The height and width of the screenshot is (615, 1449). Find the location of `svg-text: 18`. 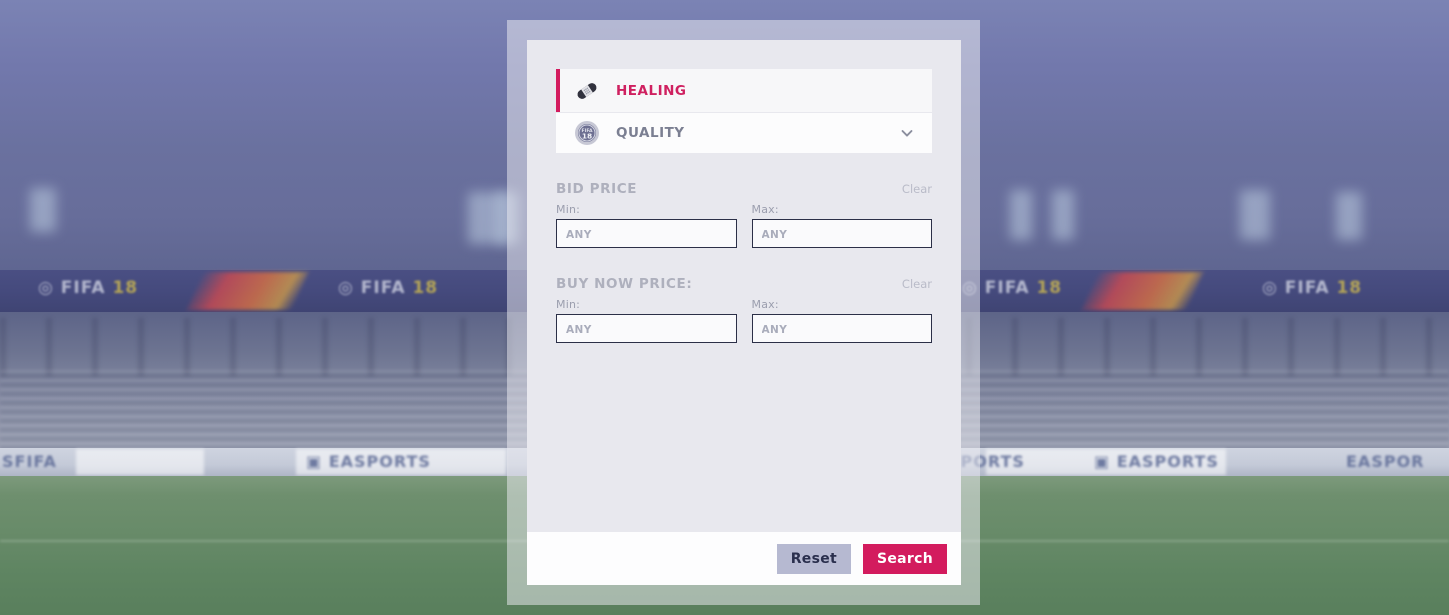

svg-text: 18 is located at coordinates (587, 136).